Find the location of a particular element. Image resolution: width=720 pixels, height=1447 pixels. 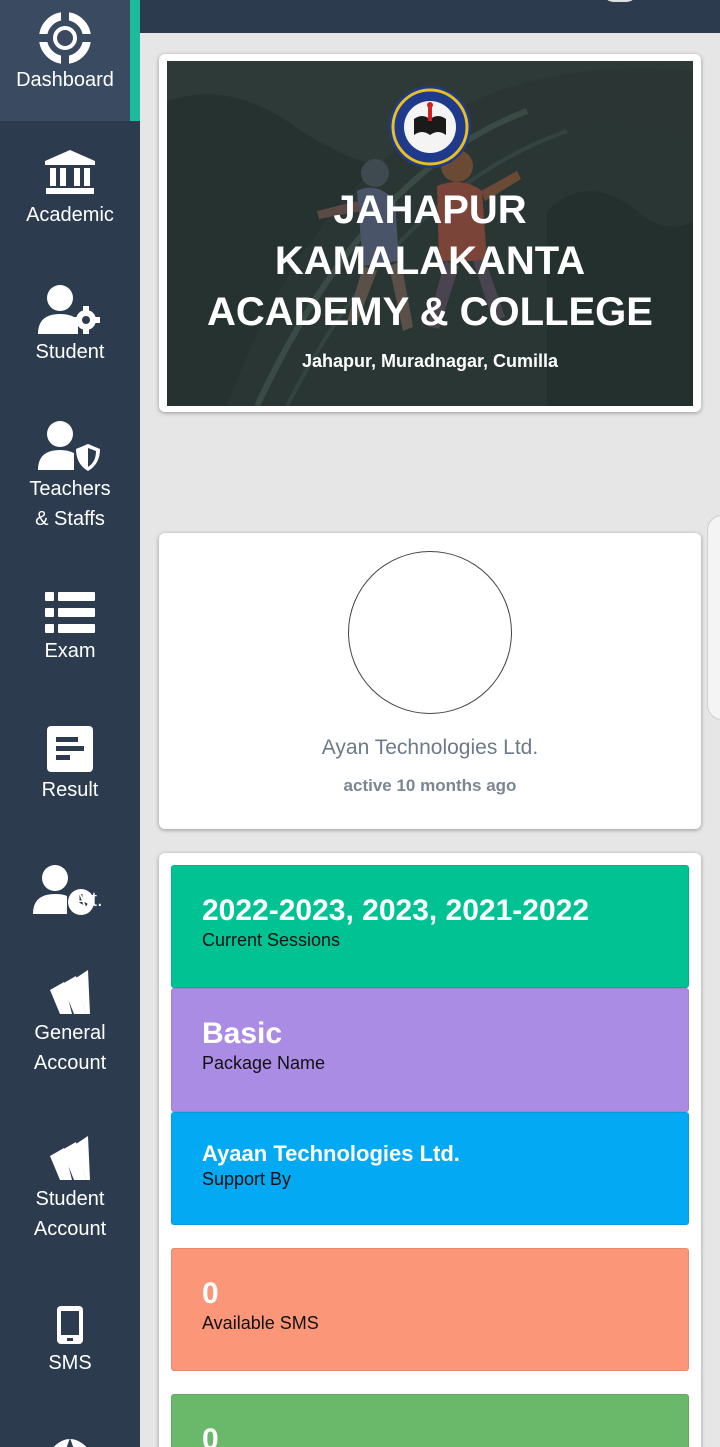

top-bar is located at coordinates (430, 16).